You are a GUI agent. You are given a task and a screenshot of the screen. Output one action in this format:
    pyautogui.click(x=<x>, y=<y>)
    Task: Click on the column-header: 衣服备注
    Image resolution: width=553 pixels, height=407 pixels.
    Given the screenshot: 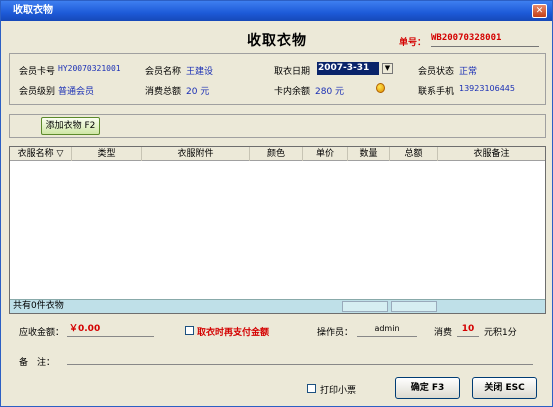 What is the action you would take?
    pyautogui.click(x=491, y=154)
    